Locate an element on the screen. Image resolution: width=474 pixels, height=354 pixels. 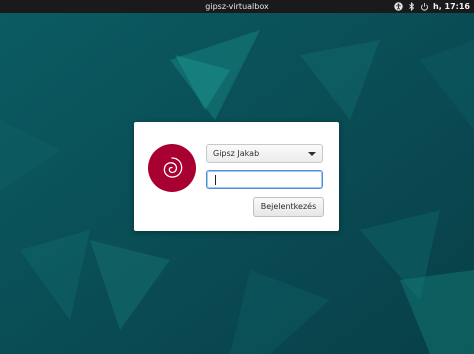
system-tray: h, 17:16 is located at coordinates (432, 6).